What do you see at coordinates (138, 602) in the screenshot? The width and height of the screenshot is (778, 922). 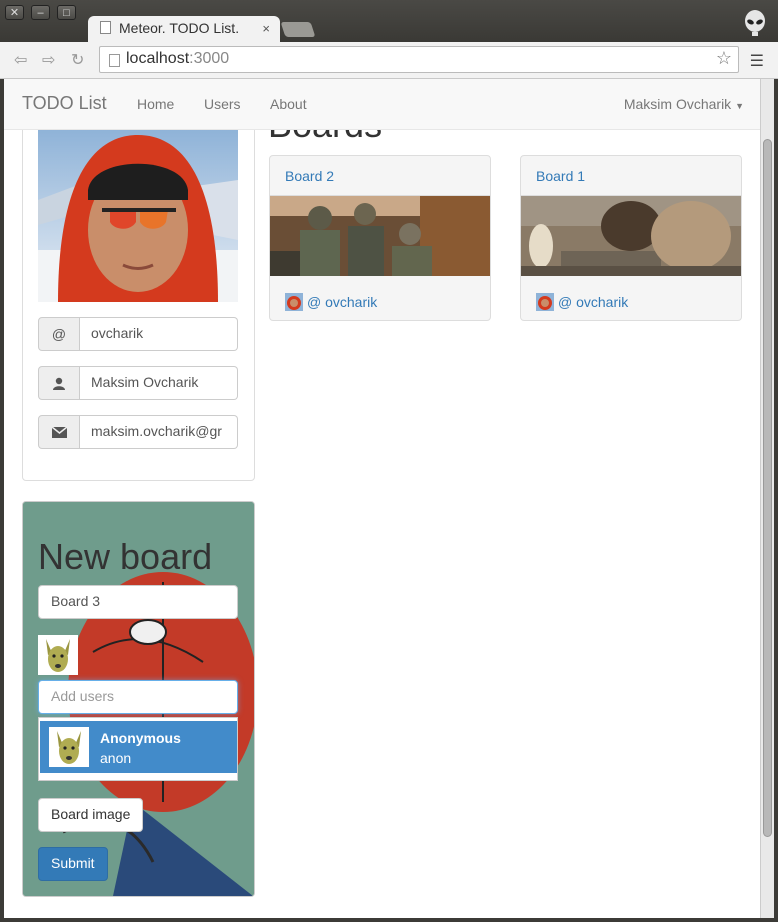 I see `board-name-input: Board 3` at bounding box center [138, 602].